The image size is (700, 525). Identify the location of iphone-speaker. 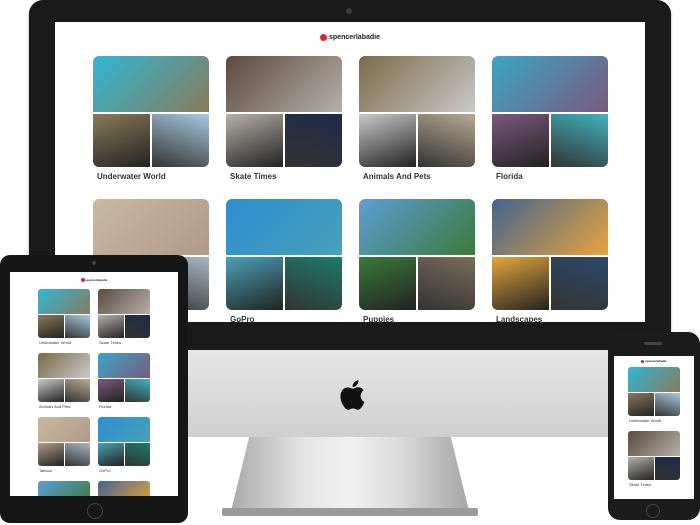
(653, 343).